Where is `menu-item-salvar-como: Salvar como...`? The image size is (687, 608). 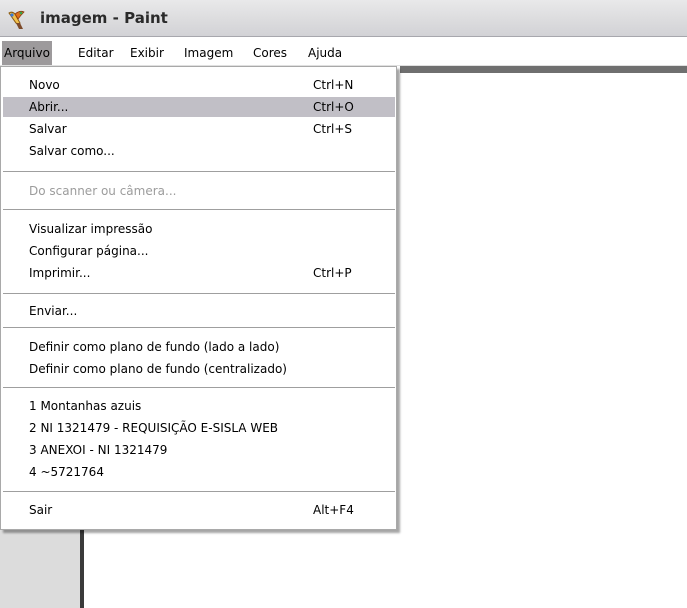 menu-item-salvar-como: Salvar como... is located at coordinates (199, 151).